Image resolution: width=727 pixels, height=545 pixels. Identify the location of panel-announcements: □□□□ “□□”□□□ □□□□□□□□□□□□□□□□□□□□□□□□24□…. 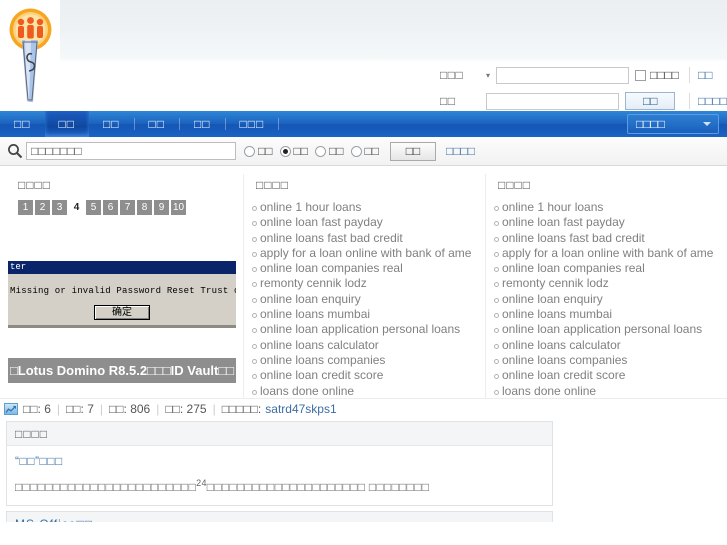
(279, 463).